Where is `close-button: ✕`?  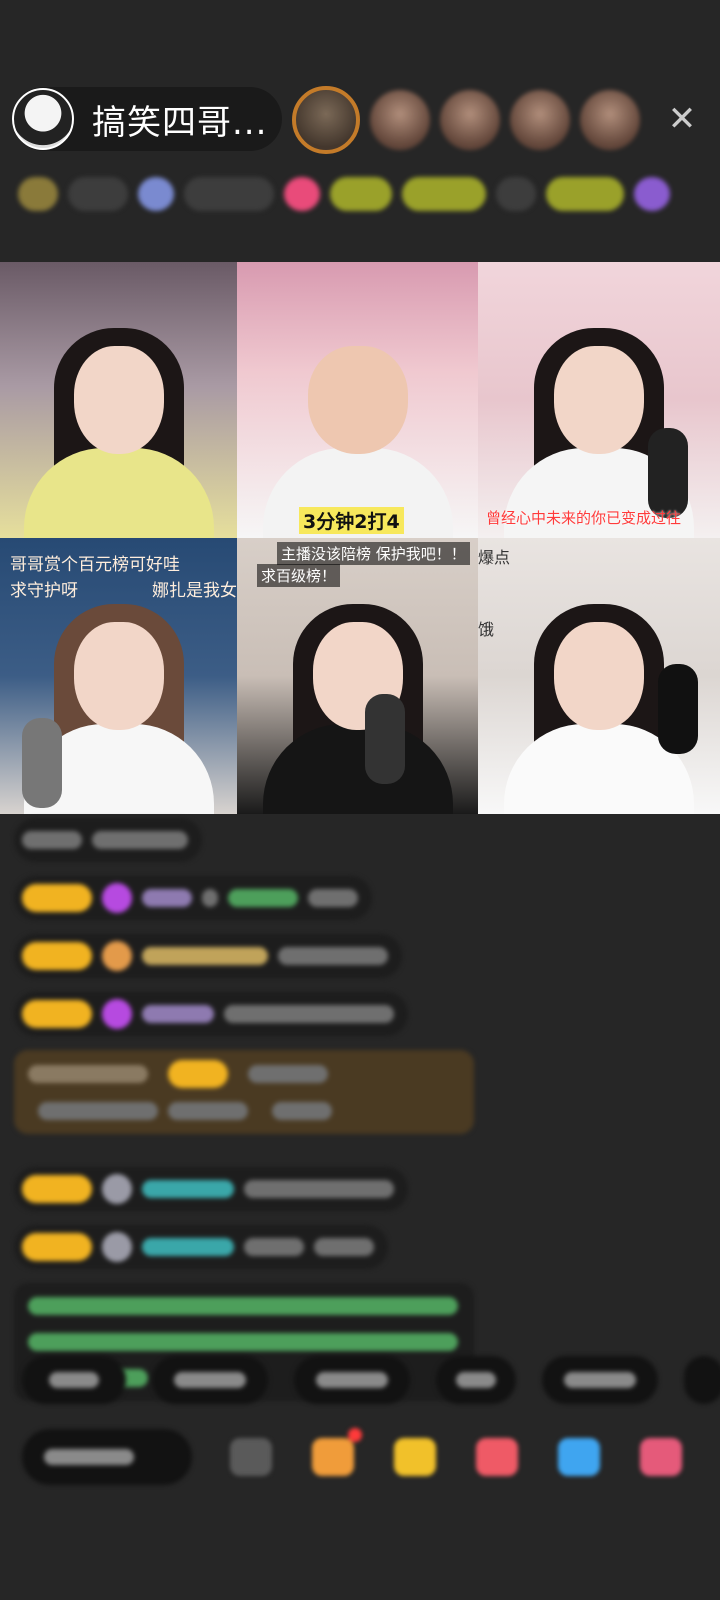
close-button: ✕ is located at coordinates (682, 119).